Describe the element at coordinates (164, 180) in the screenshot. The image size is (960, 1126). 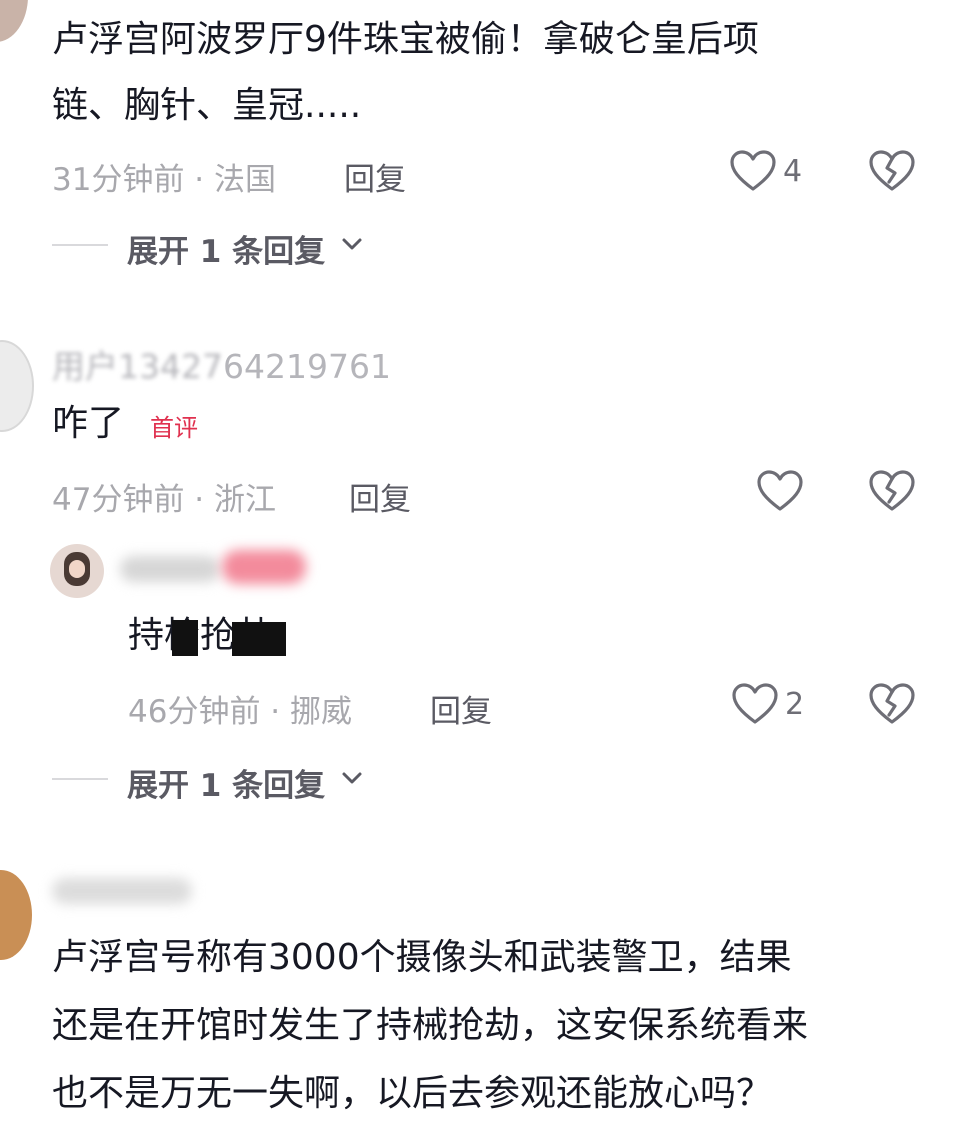
I see `comment-time-location: 31分钟前 · 法国` at that location.